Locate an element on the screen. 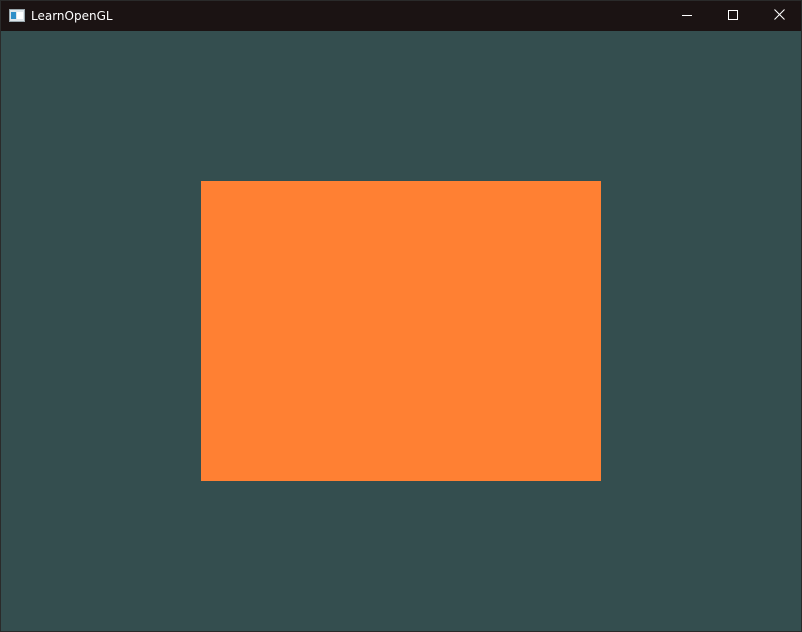 The height and width of the screenshot is (632, 802). maximize-icon is located at coordinates (733, 16).